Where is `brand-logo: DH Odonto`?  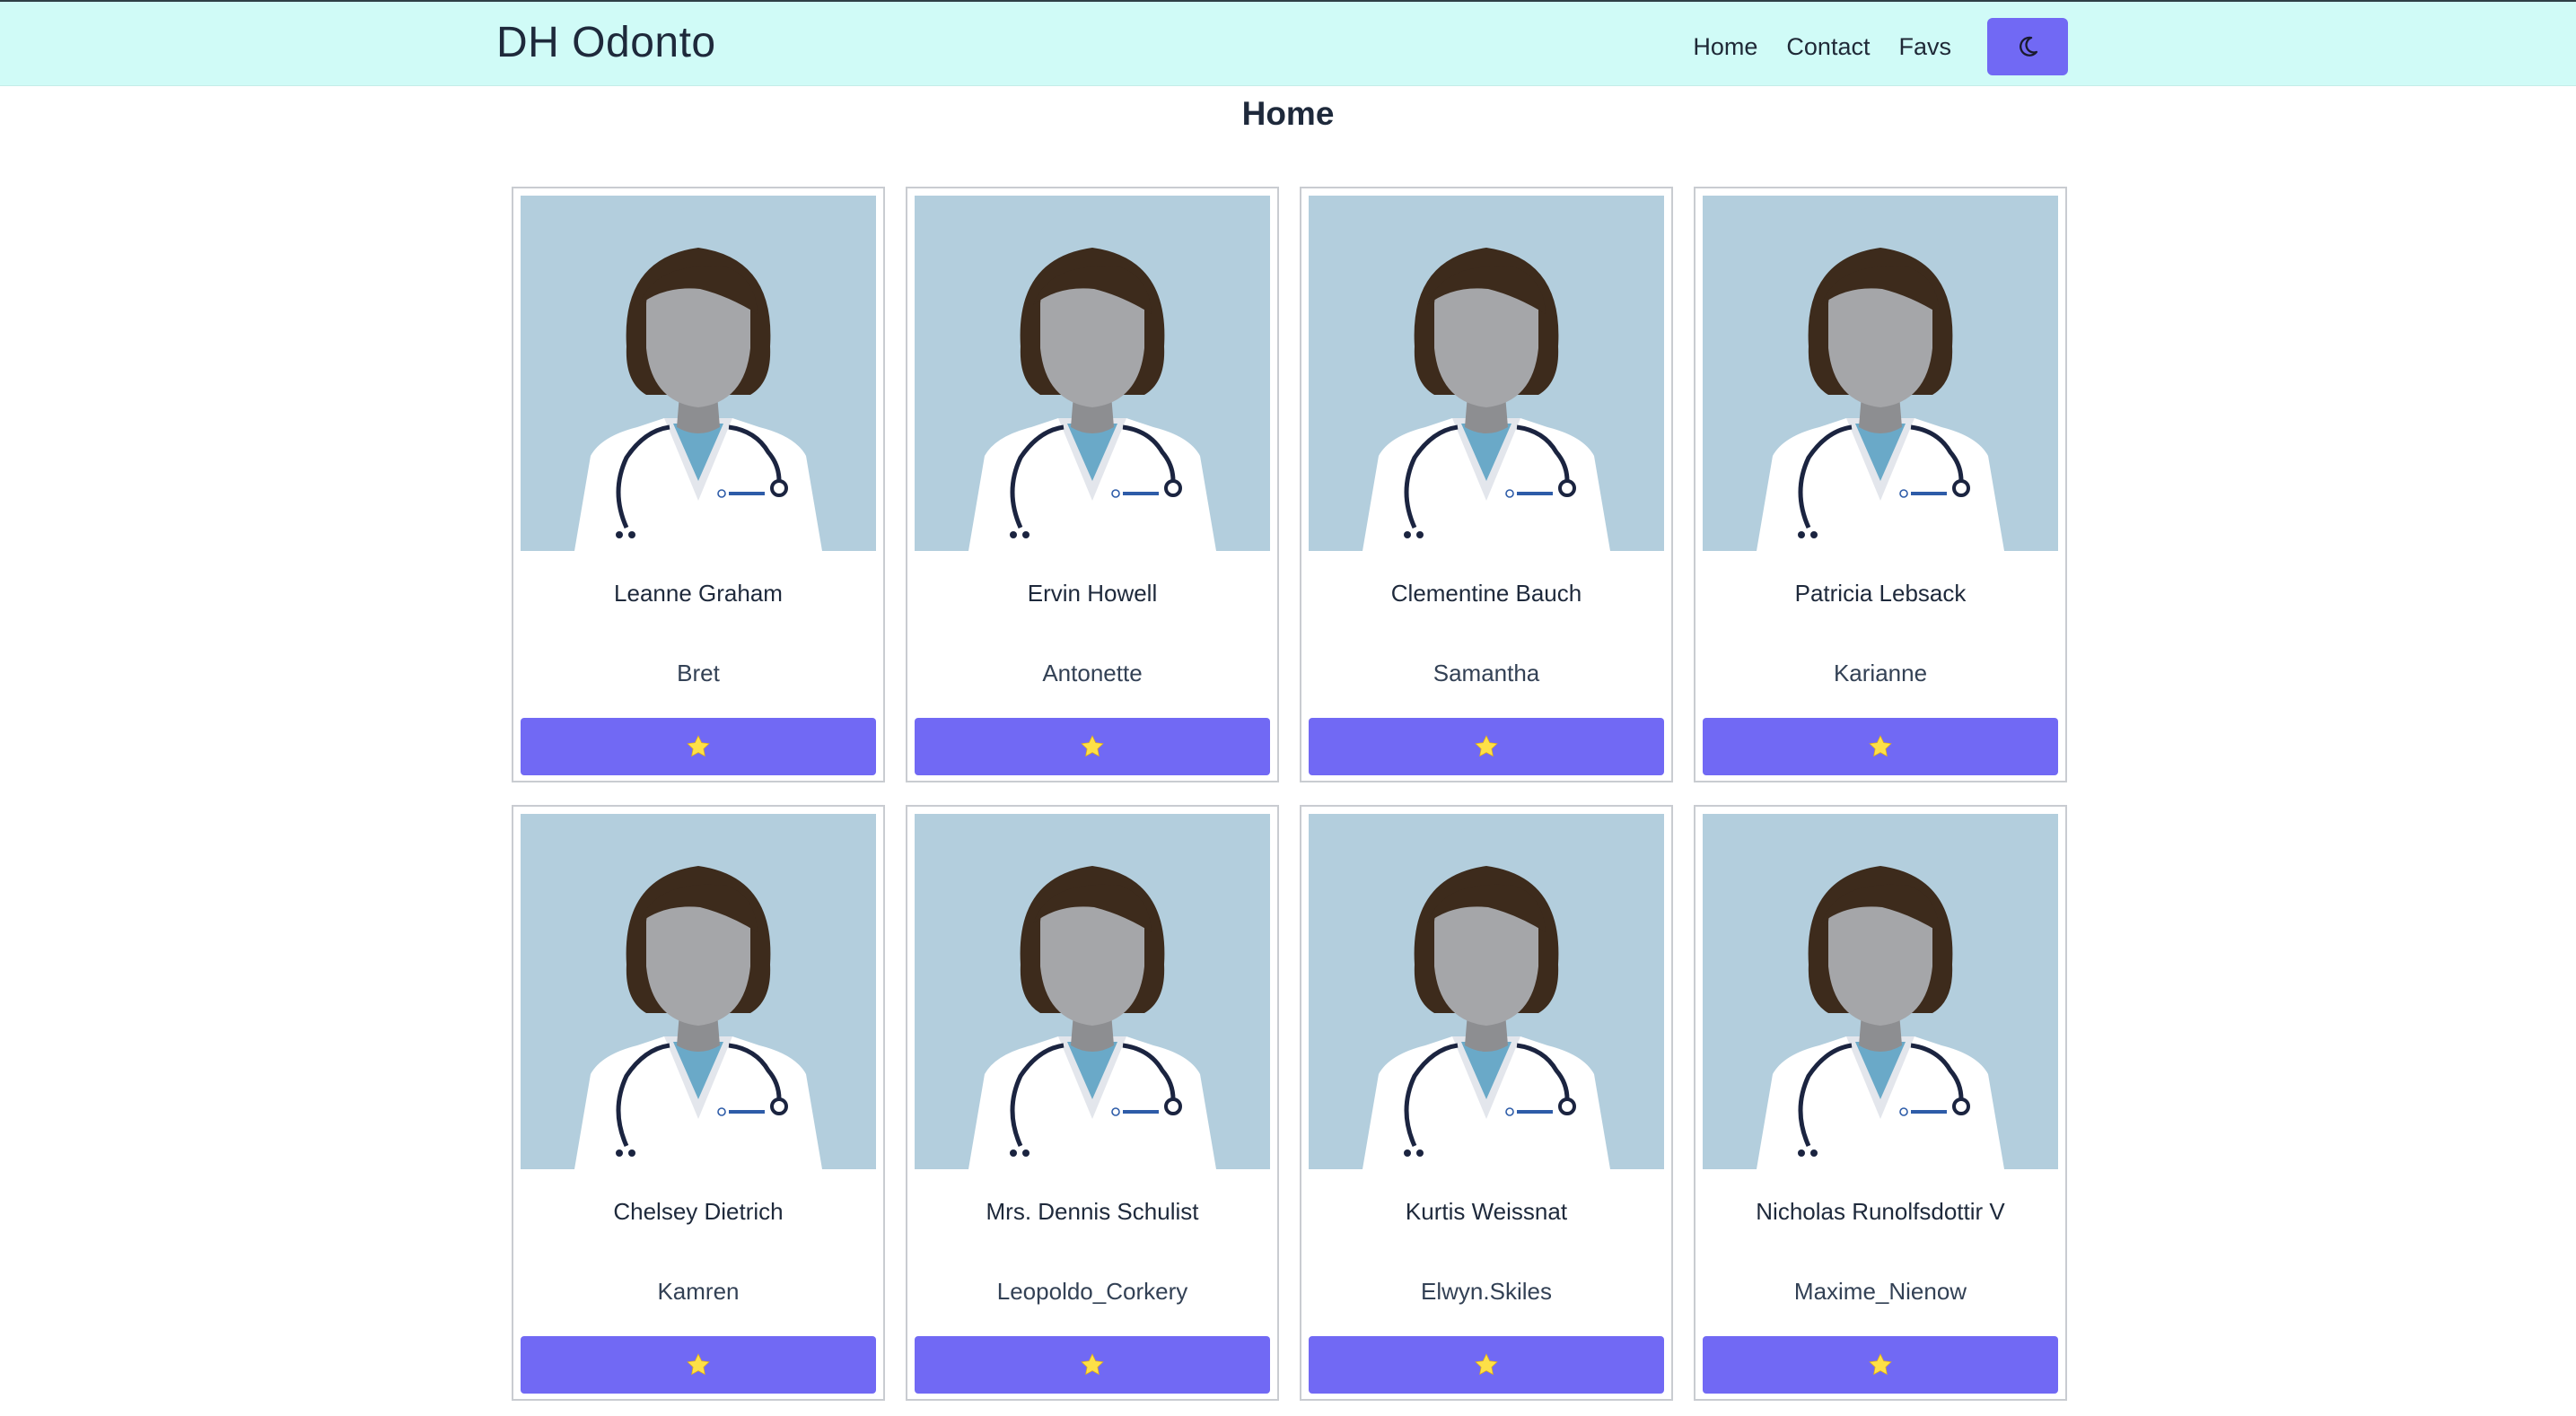 brand-logo: DH Odonto is located at coordinates (606, 42).